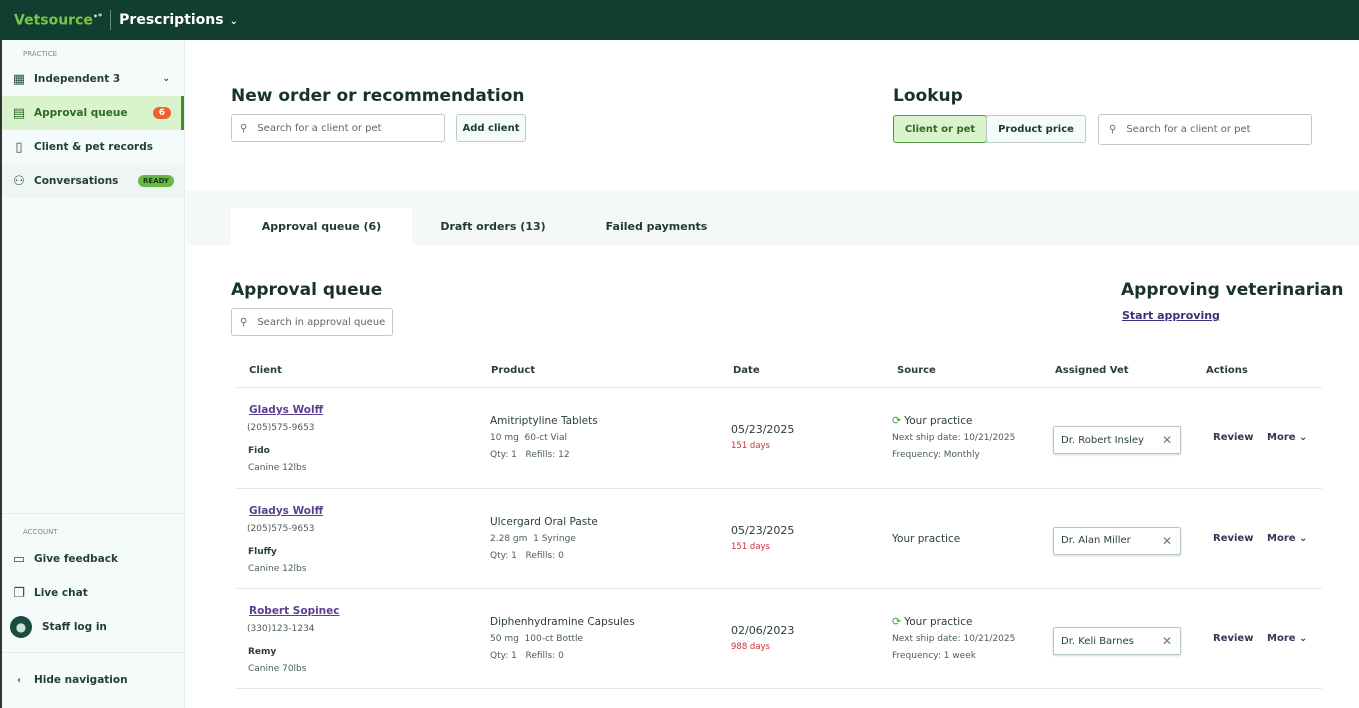 This screenshot has width=1359, height=708. What do you see at coordinates (81, 680) in the screenshot?
I see `hide-navigation-label: Hide navigation` at bounding box center [81, 680].